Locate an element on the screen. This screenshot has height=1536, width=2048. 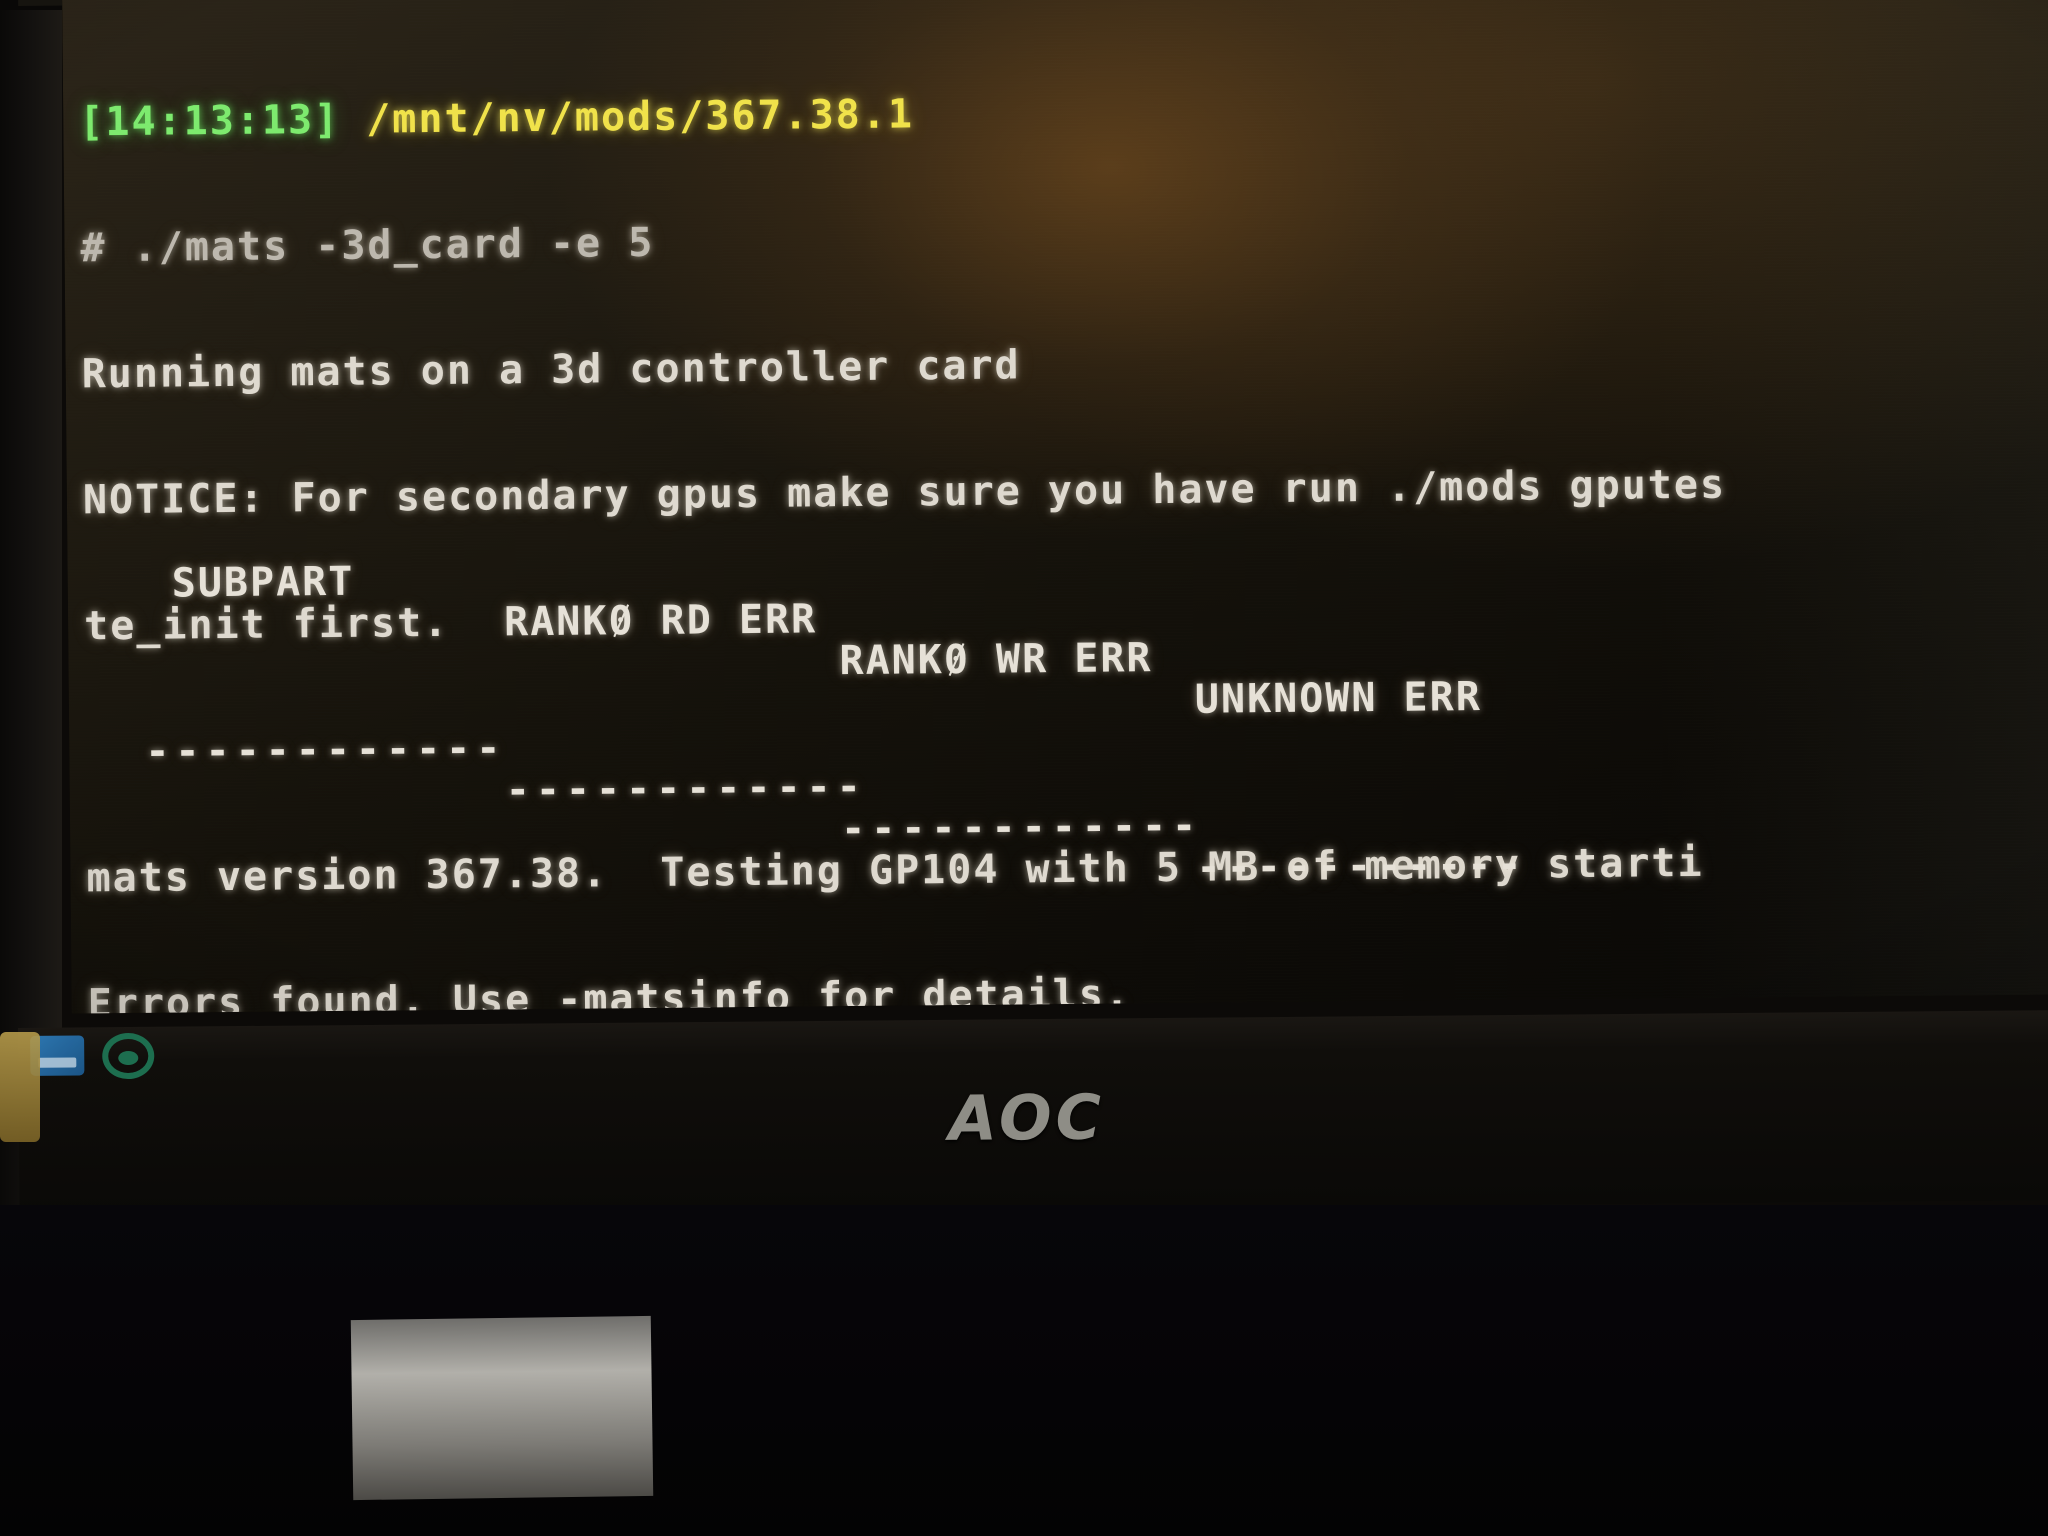
aoc-brand-logo: AOC is located at coordinates (1027, 1117).